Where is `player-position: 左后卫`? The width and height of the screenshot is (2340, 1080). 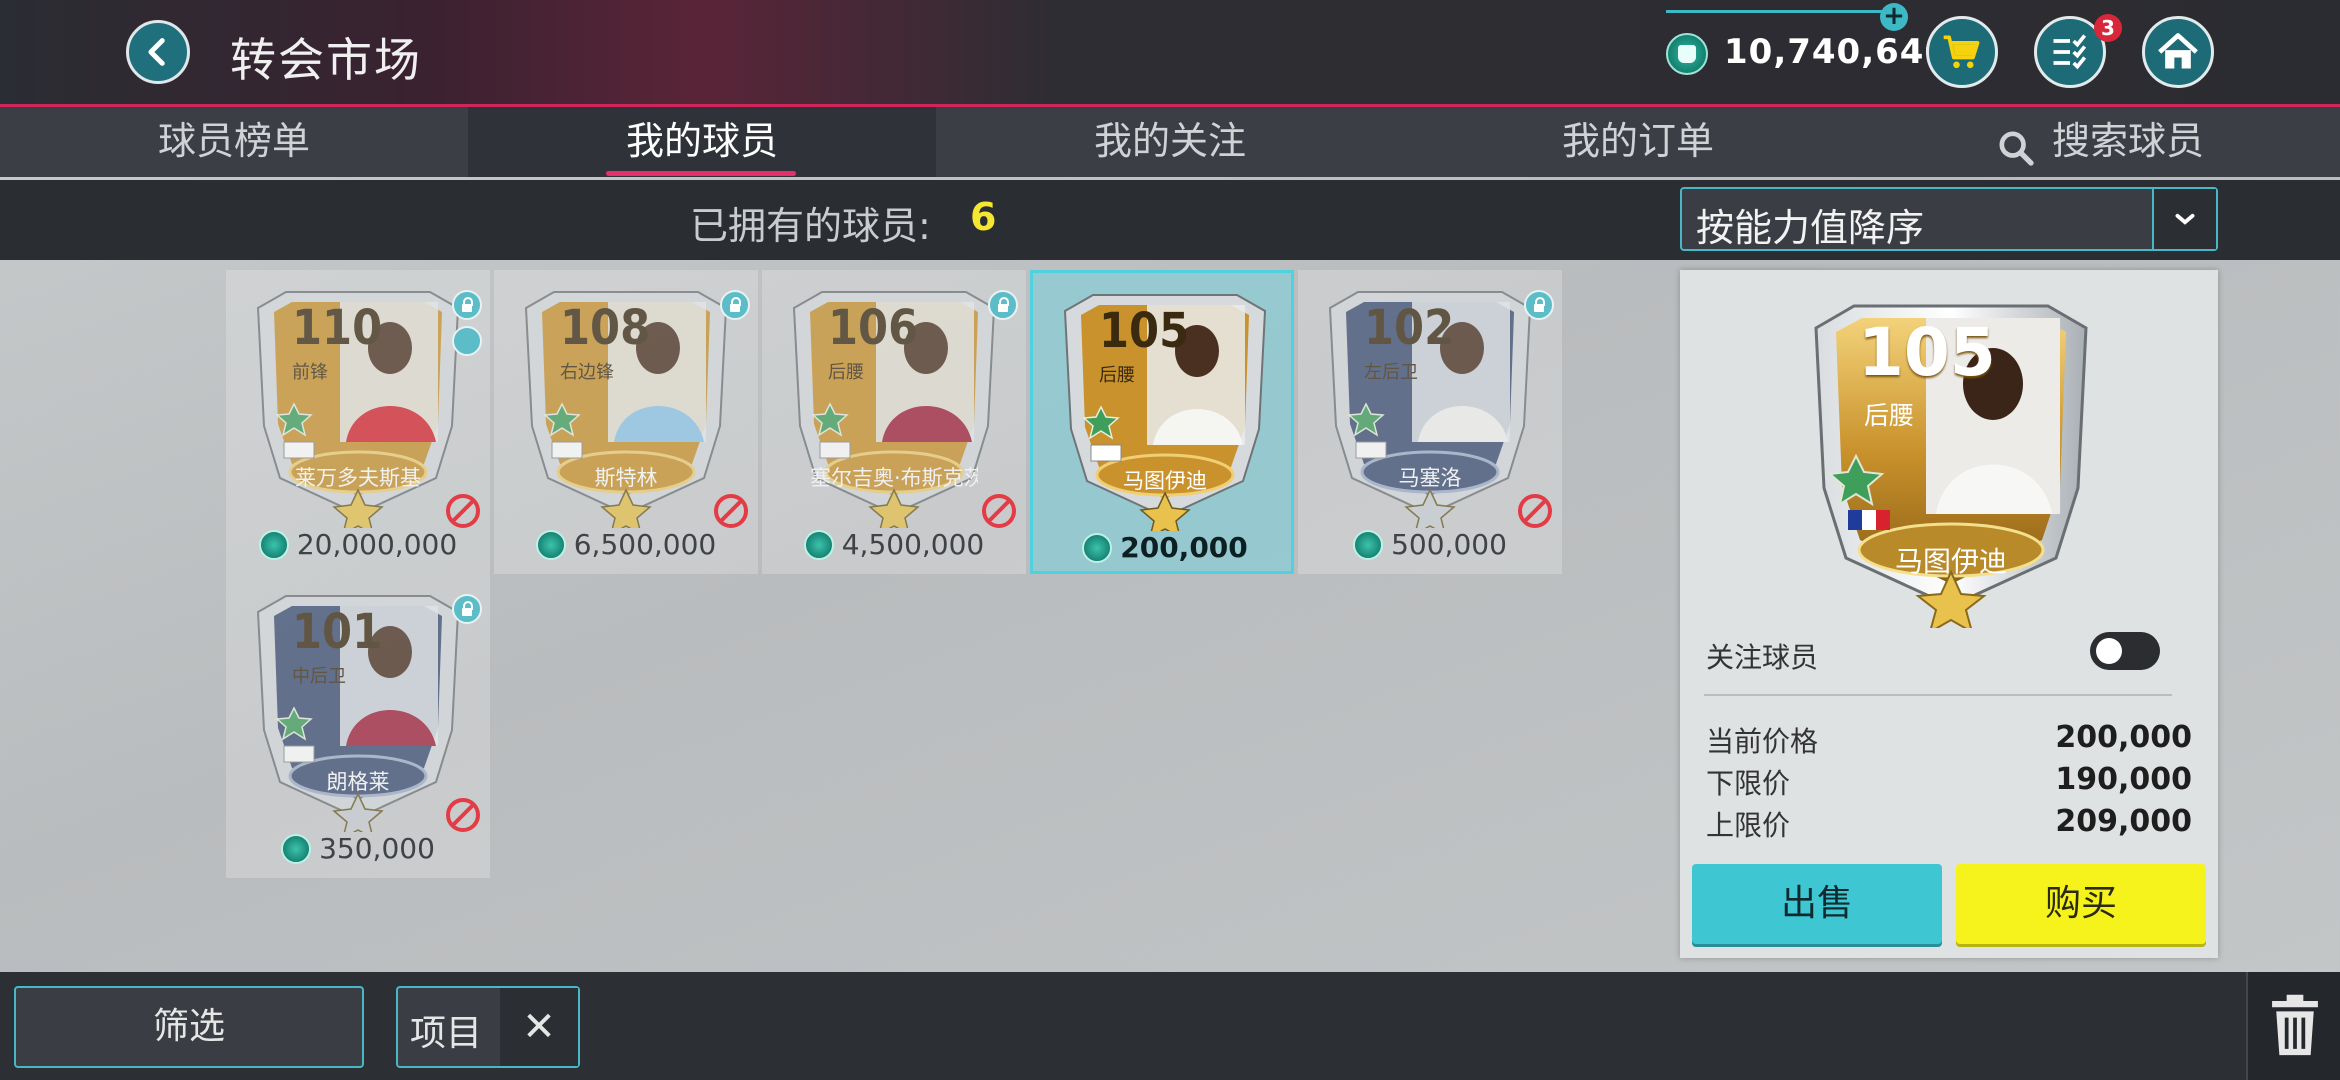
player-position: 左后卫 is located at coordinates (1391, 372).